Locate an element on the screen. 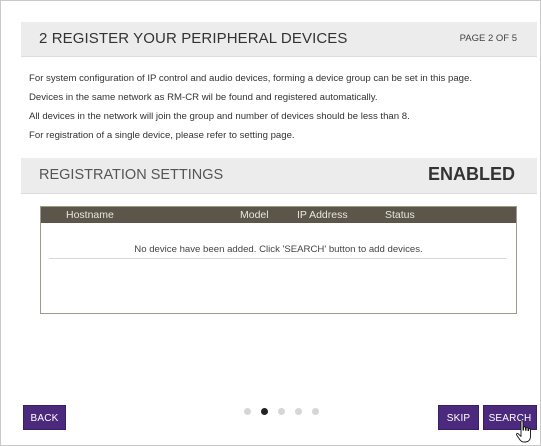  hand-pointer-icon is located at coordinates (523, 431).